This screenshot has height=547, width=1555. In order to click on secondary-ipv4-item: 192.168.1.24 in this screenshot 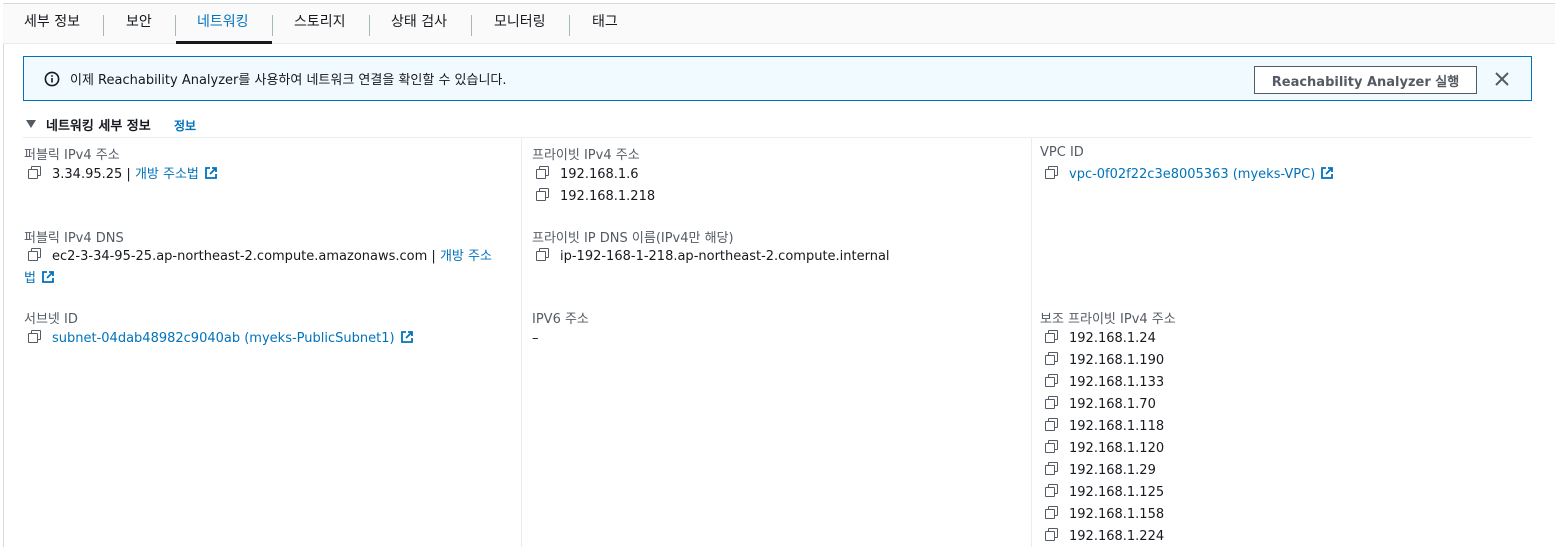, I will do `click(1100, 339)`.